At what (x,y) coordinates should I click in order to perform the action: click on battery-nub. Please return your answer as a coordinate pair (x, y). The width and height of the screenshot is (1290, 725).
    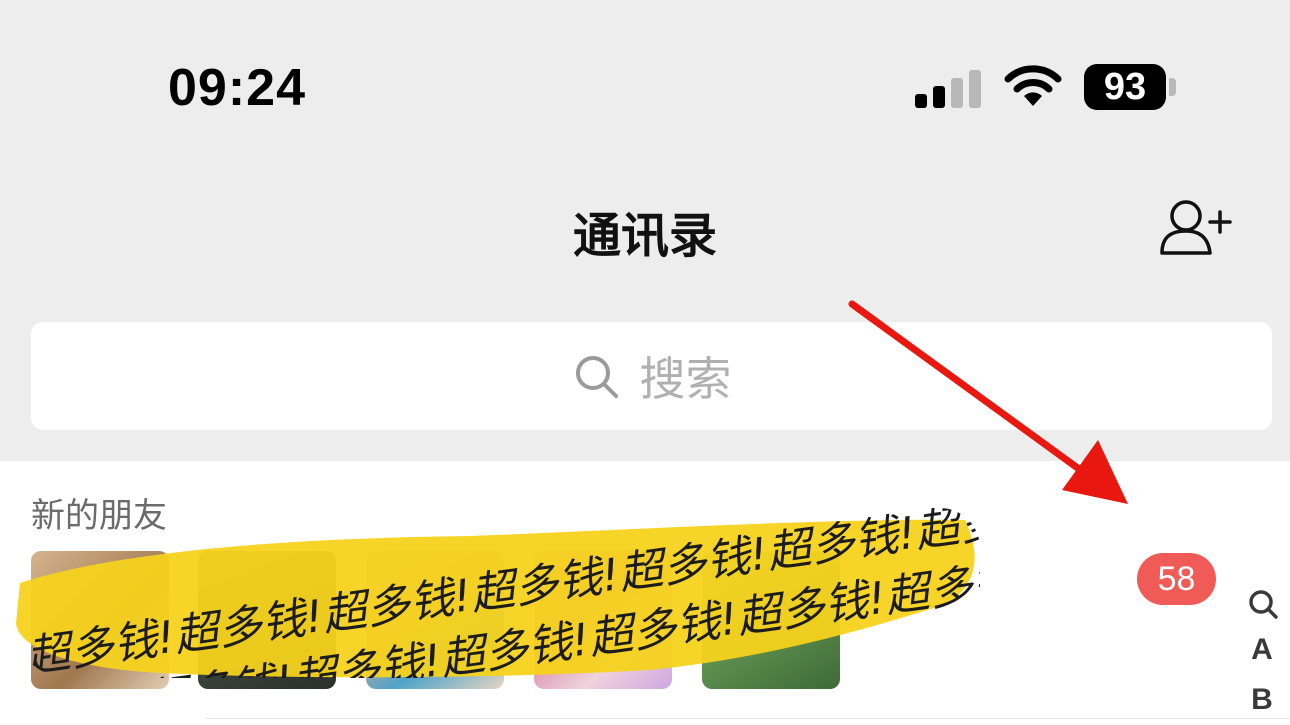
    Looking at the image, I should click on (1172, 87).